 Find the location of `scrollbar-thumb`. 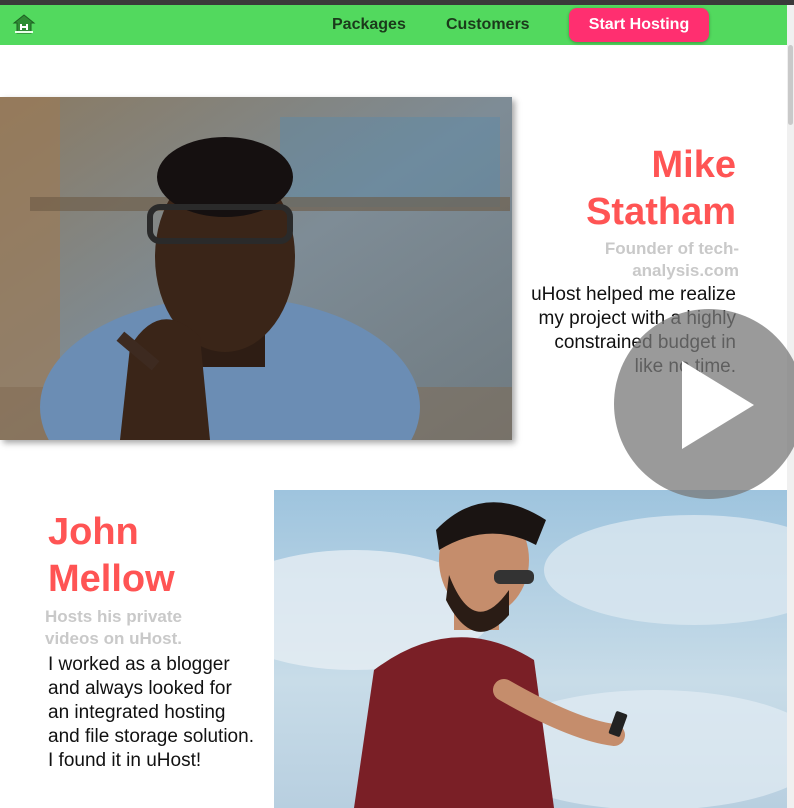

scrollbar-thumb is located at coordinates (790, 85).